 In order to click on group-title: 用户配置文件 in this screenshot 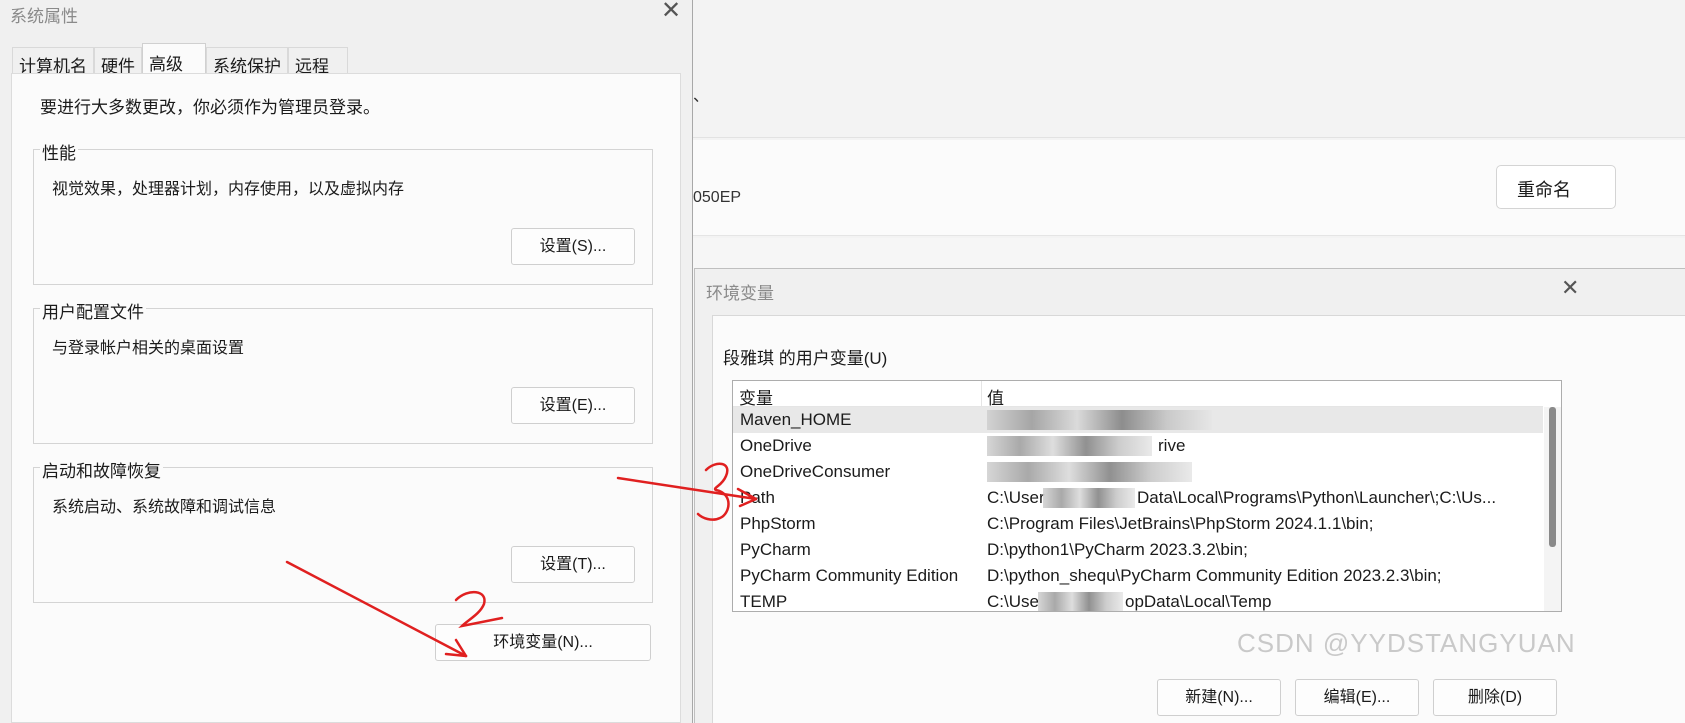, I will do `click(93, 310)`.